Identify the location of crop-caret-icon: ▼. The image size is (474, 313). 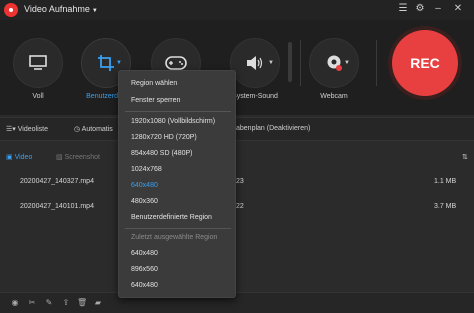
(119, 63).